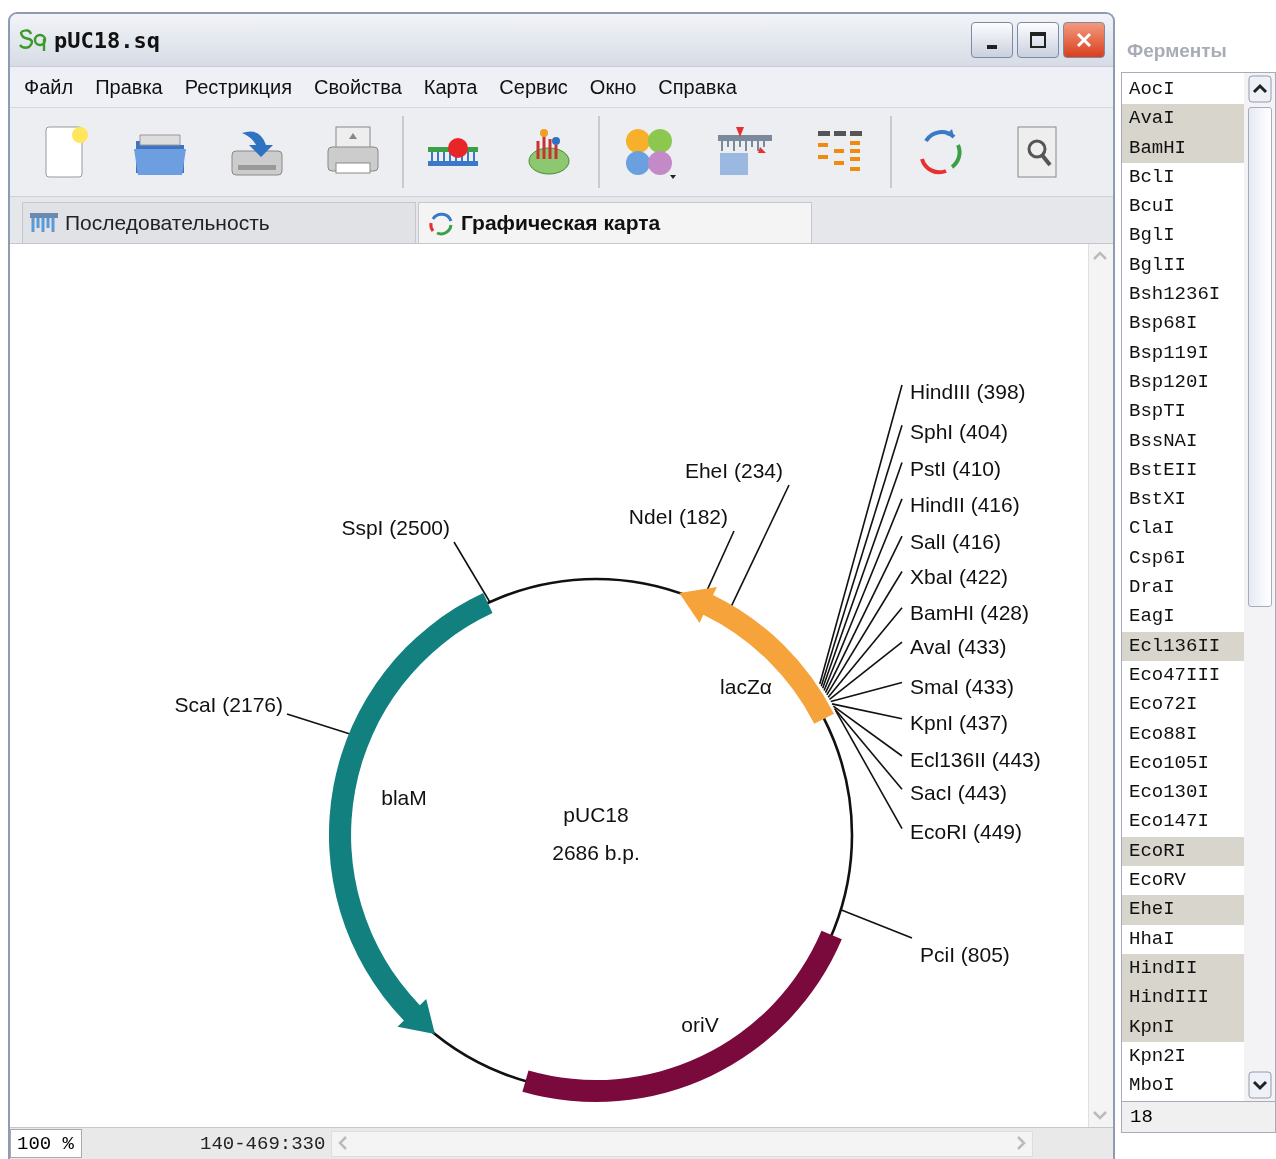 The image size is (1276, 1159). What do you see at coordinates (1183, 470) in the screenshot?
I see `enzyme-list-item: BstEII` at bounding box center [1183, 470].